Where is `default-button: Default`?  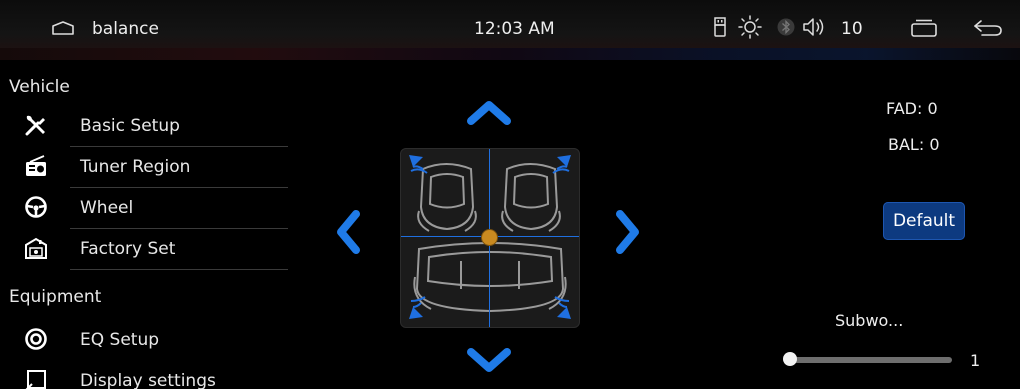 default-button: Default is located at coordinates (924, 221).